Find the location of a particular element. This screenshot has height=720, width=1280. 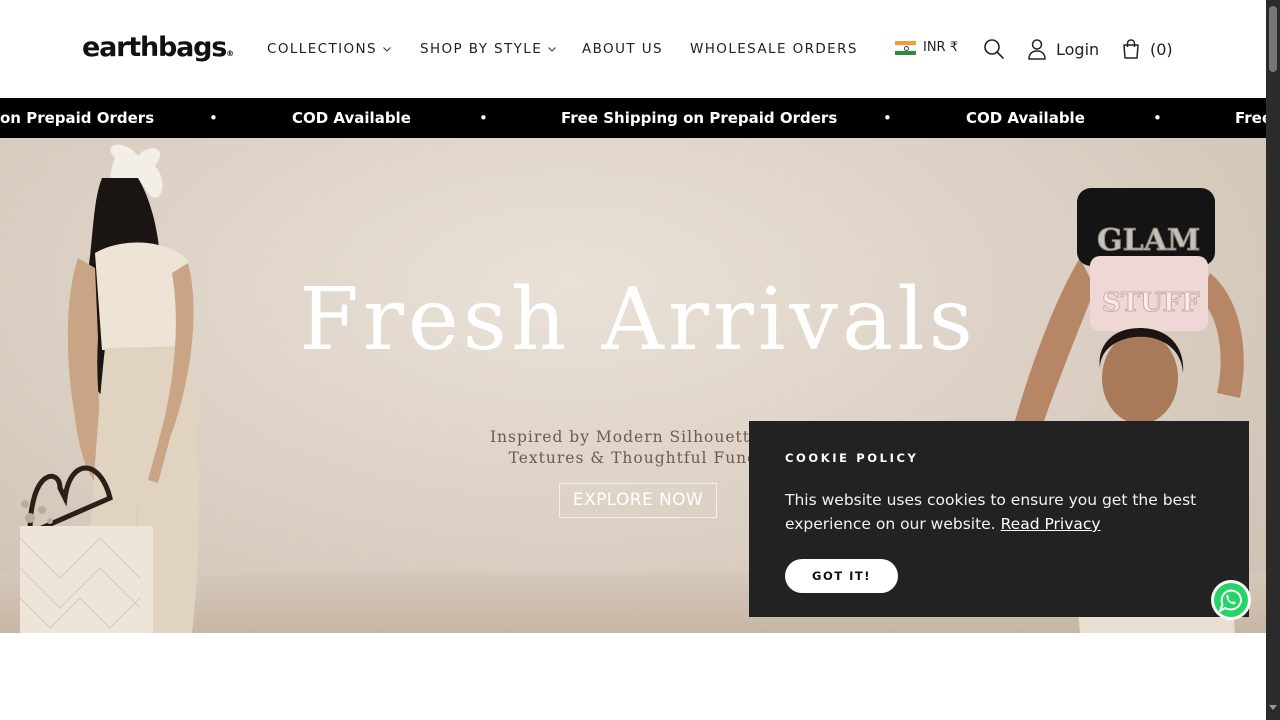

pouch-top-label: GLAM is located at coordinates (1148, 240).